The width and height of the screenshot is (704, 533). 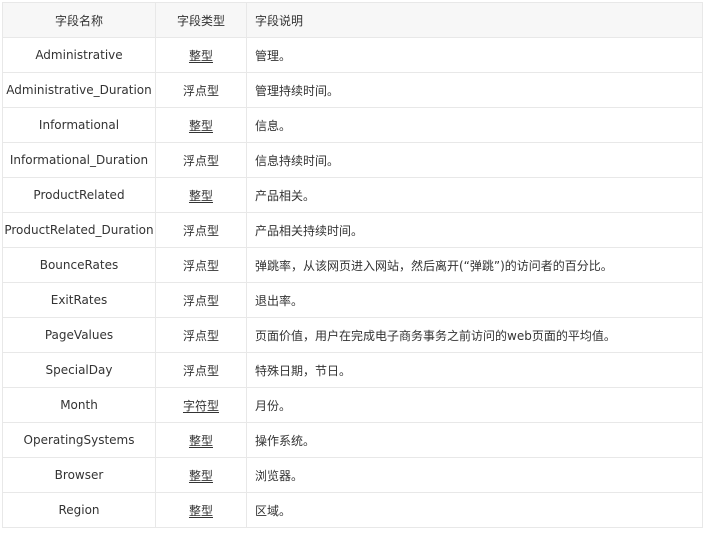 I want to click on field-name-cell: Informational_Duration, so click(x=79, y=160).